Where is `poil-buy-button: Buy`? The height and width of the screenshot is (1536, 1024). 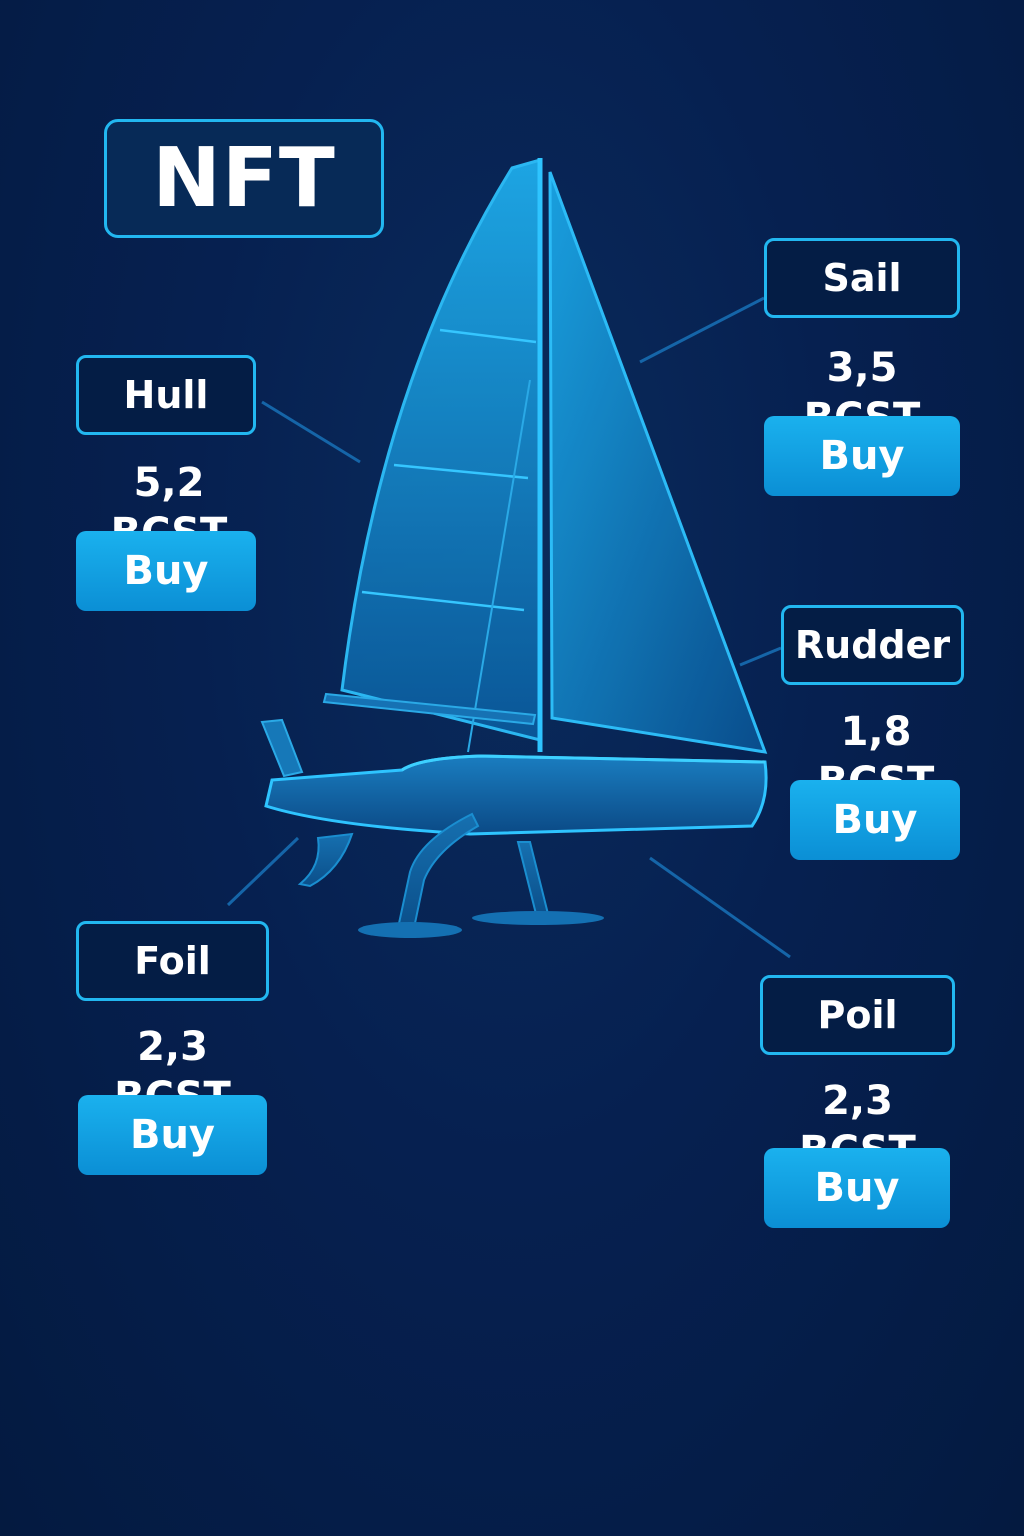 poil-buy-button: Buy is located at coordinates (857, 1188).